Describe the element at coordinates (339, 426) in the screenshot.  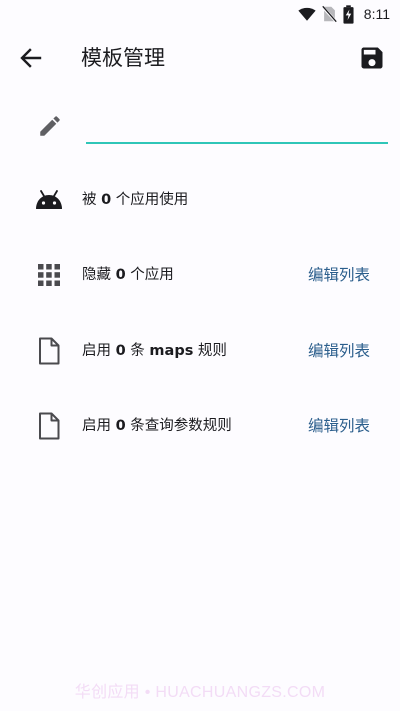
I see `edit-query-param-rules-list-button: 编辑列表` at that location.